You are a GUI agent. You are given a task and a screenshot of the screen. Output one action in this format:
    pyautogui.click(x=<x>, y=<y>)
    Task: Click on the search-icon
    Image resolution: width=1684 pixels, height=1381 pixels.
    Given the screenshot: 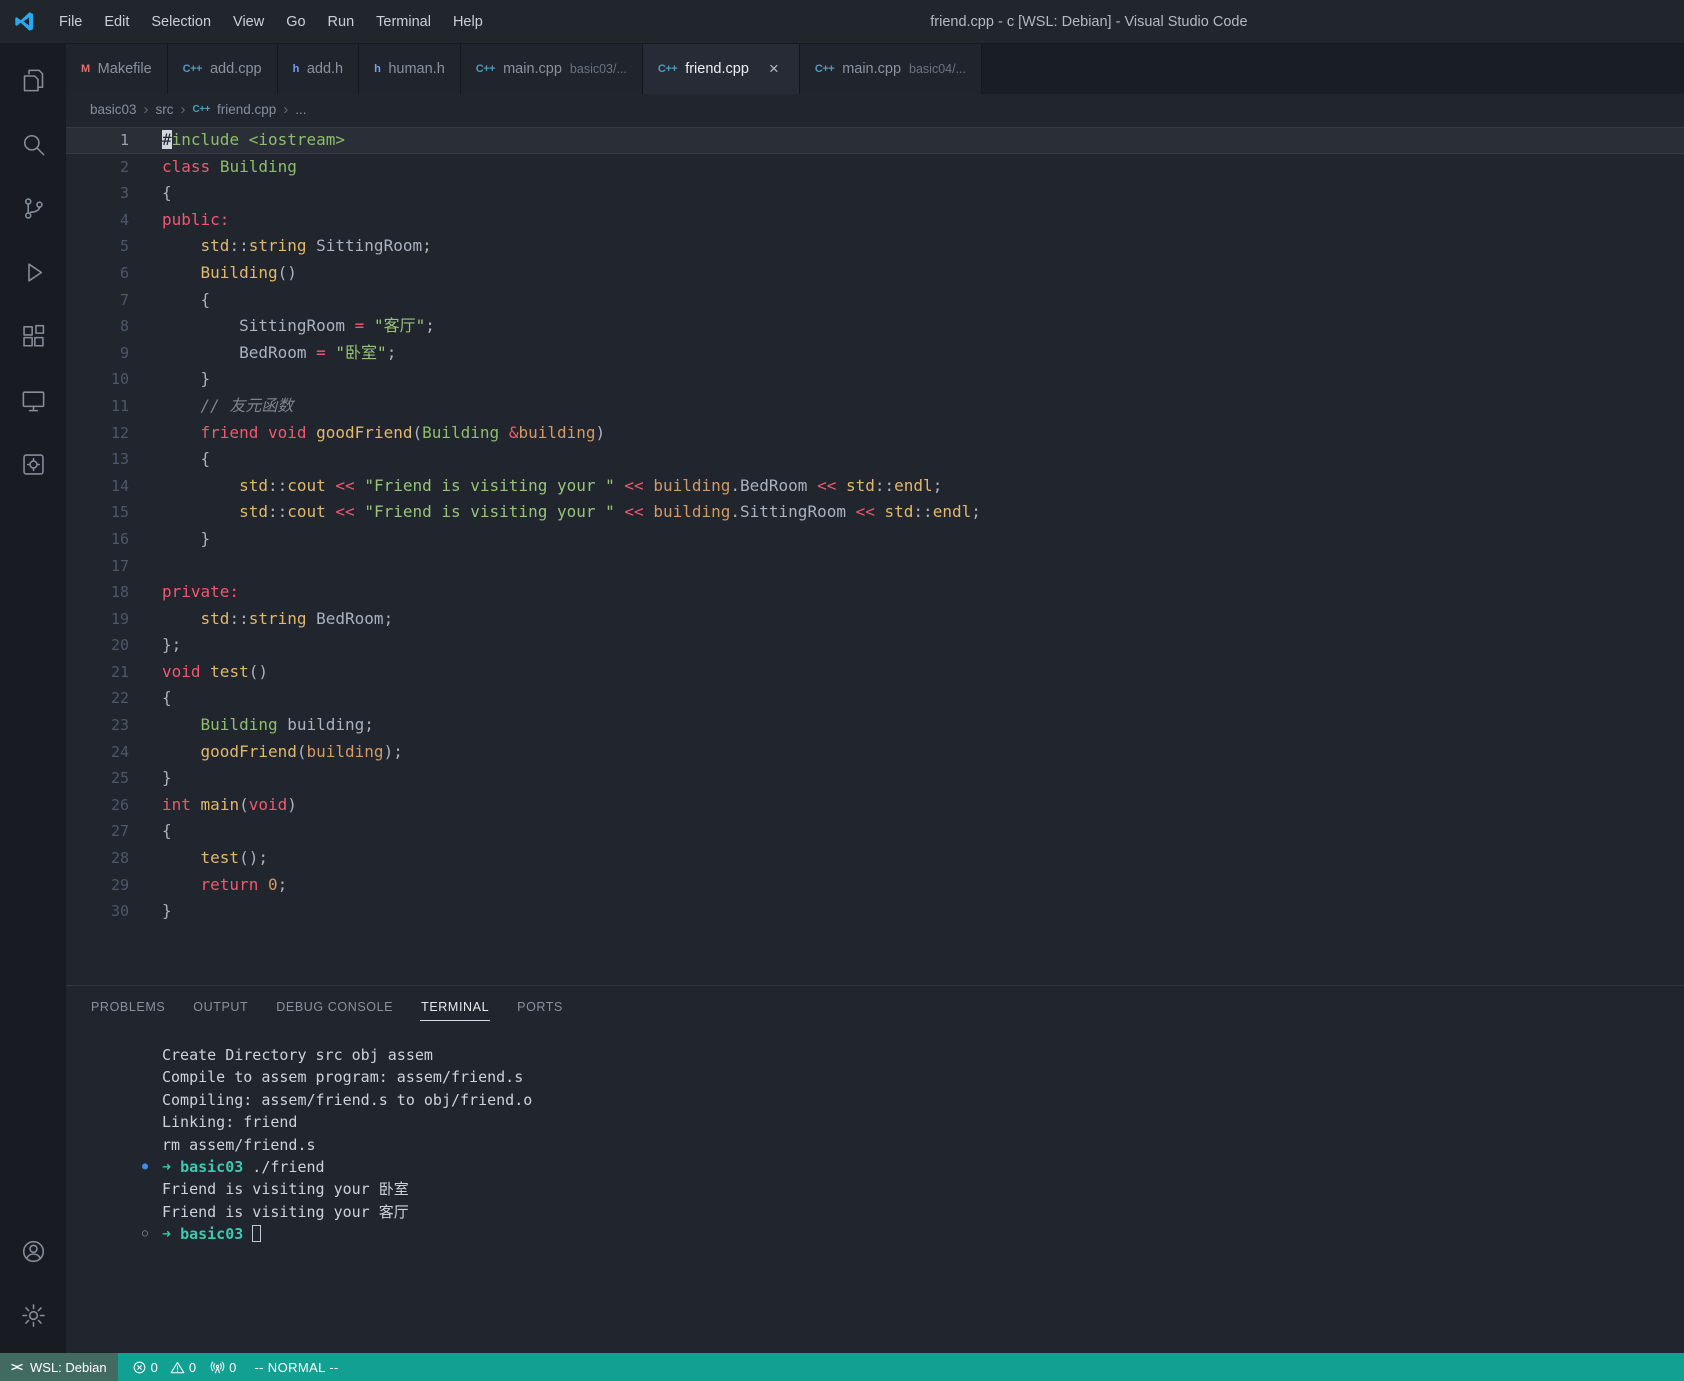 What is the action you would take?
    pyautogui.click(x=33, y=144)
    